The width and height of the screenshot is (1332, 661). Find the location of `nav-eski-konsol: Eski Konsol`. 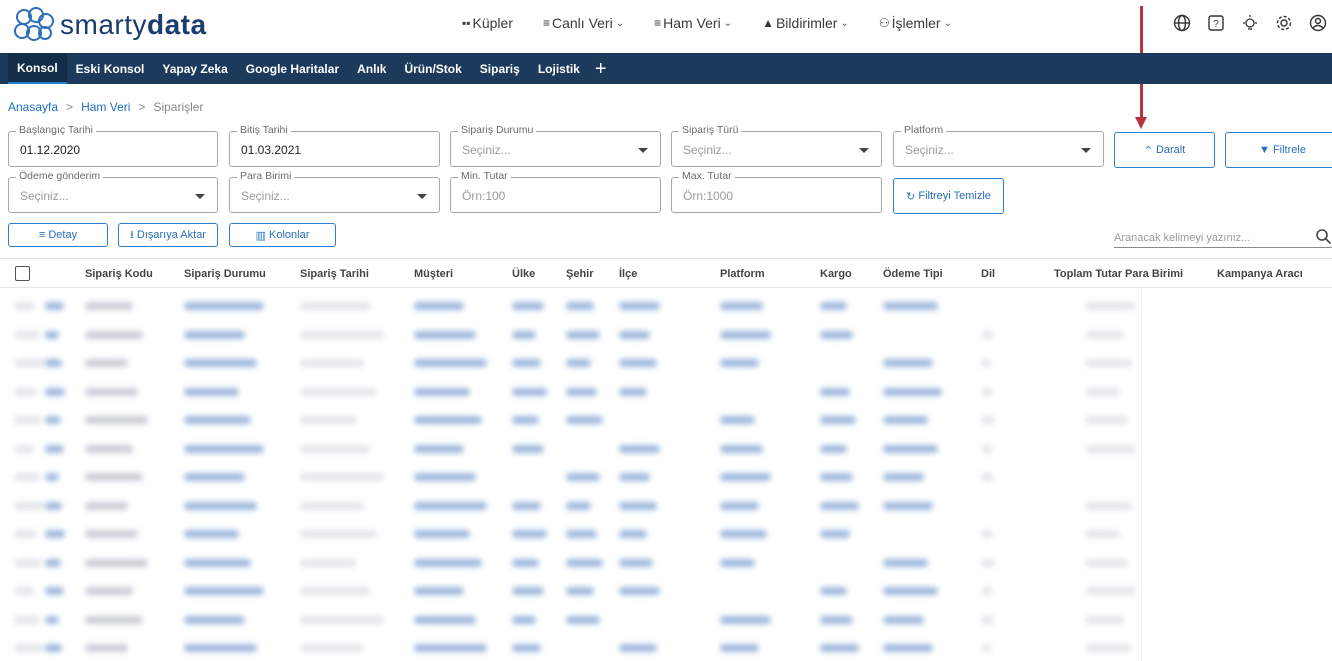

nav-eski-konsol: Eski Konsol is located at coordinates (110, 68).